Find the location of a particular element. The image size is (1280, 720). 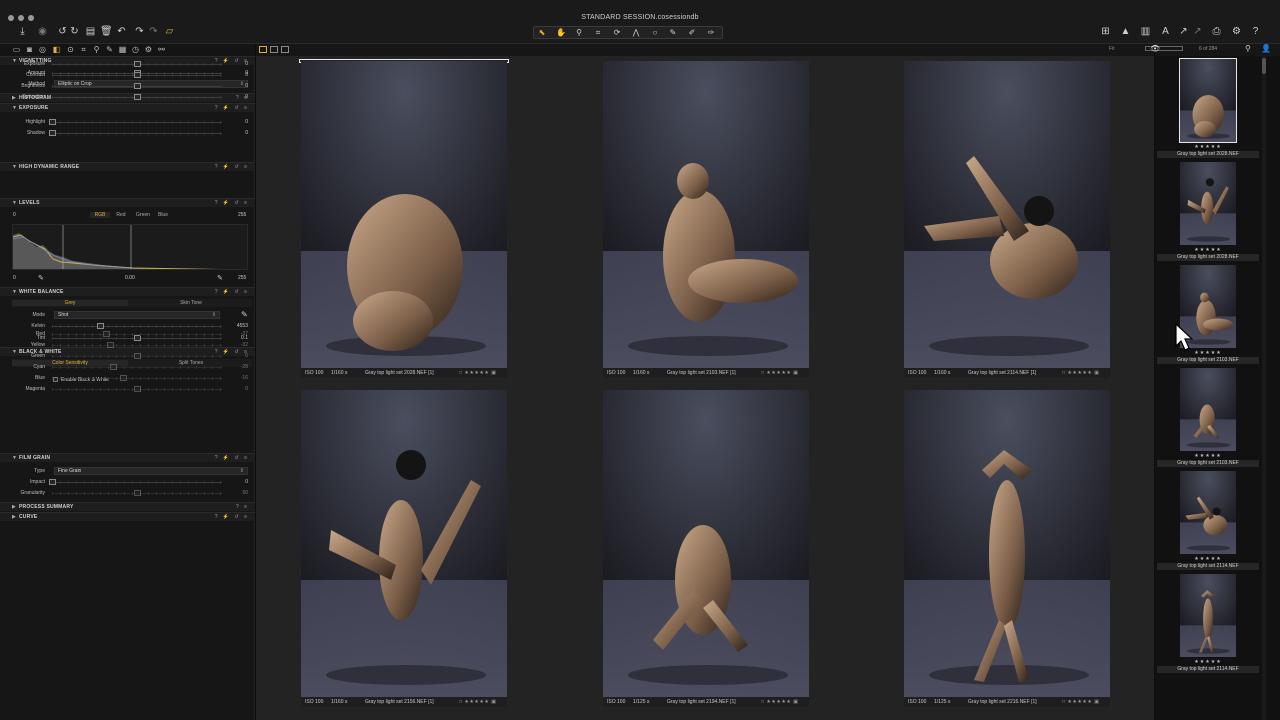

text-icon: A is located at coordinates (1165, 31).